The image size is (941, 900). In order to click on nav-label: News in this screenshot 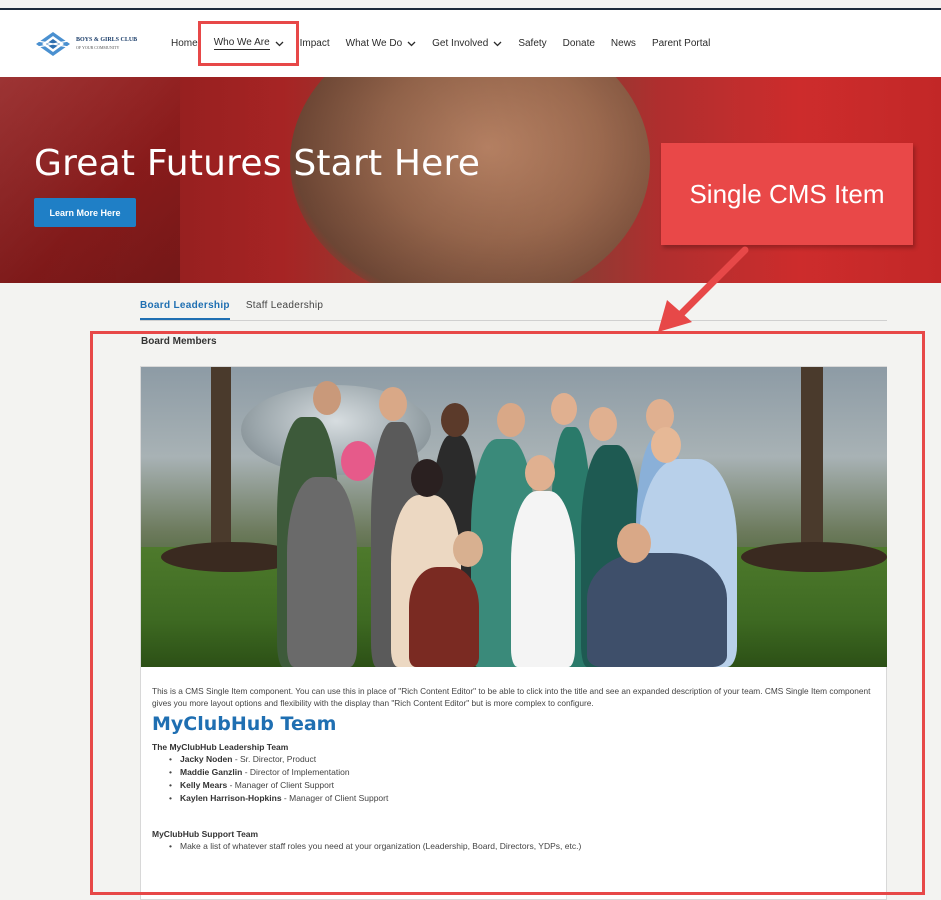, I will do `click(623, 43)`.